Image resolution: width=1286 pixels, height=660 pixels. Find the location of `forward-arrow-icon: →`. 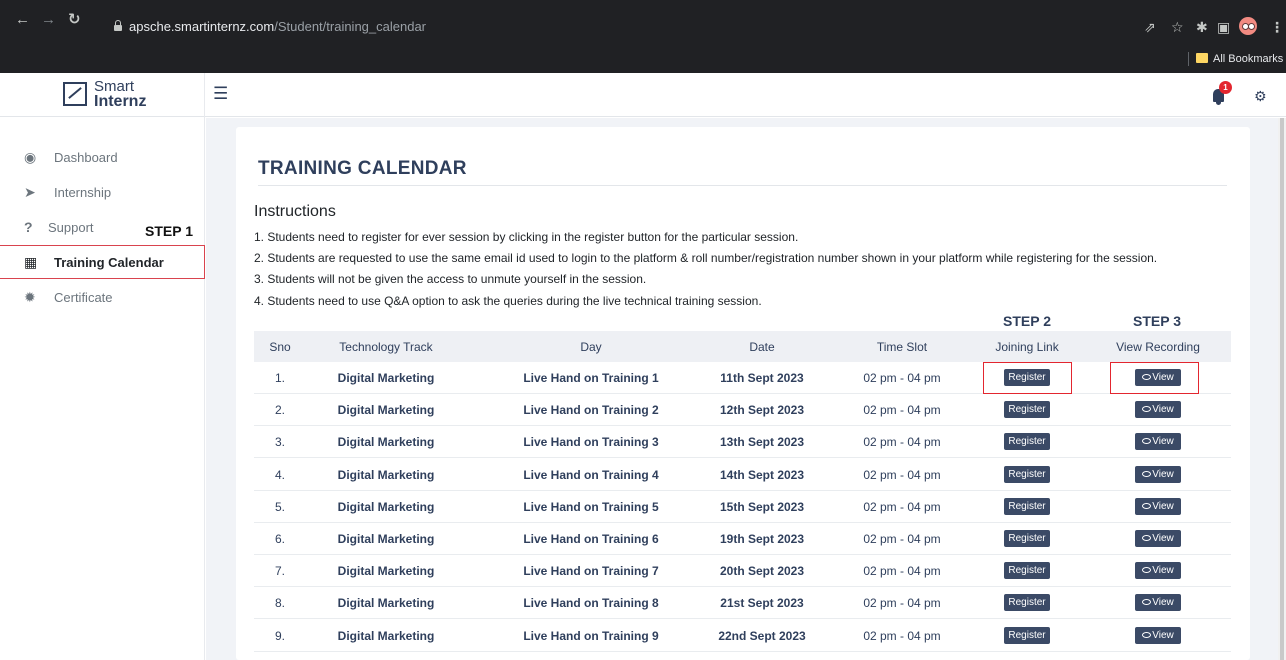

forward-arrow-icon: → is located at coordinates (48, 20).